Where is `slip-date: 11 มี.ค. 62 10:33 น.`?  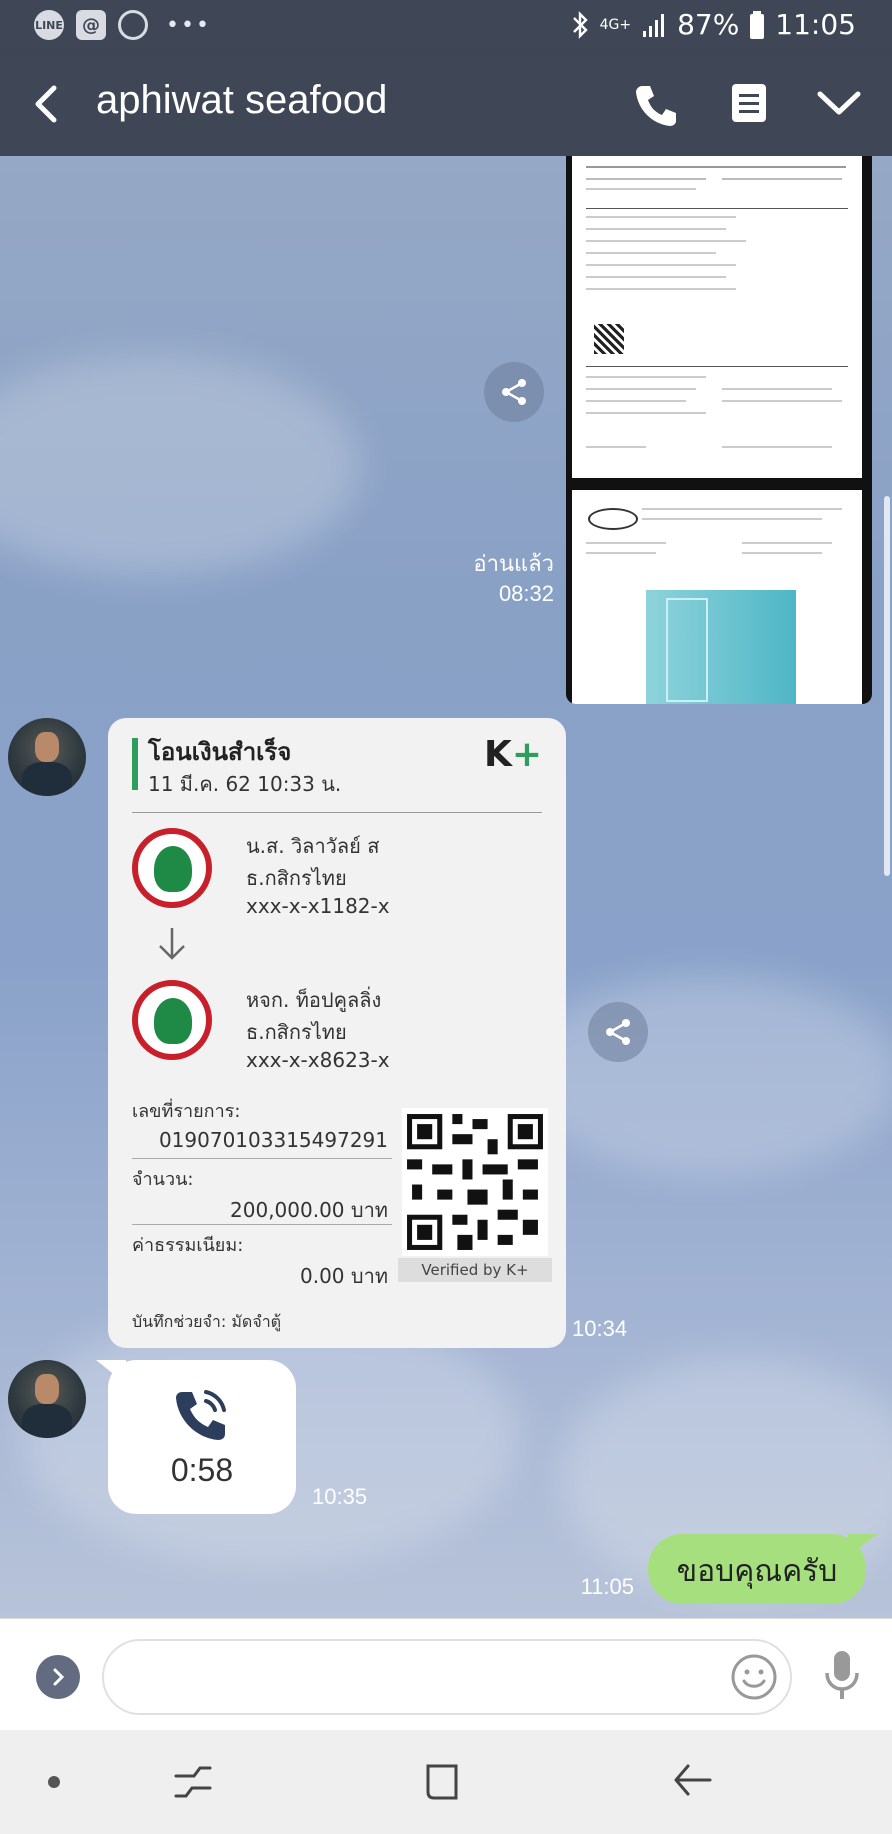
slip-date: 11 มี.ค. 62 10:33 น. is located at coordinates (245, 784).